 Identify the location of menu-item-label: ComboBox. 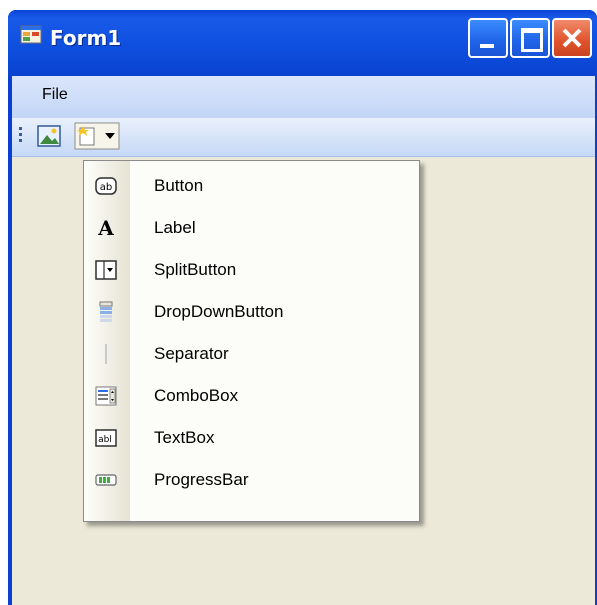
(196, 395).